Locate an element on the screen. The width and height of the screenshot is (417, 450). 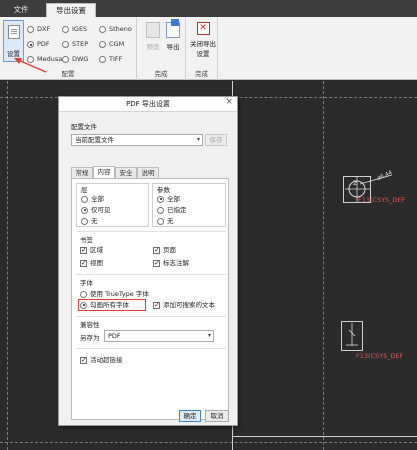
setup-button-label: 设置 is located at coordinates (13, 54).